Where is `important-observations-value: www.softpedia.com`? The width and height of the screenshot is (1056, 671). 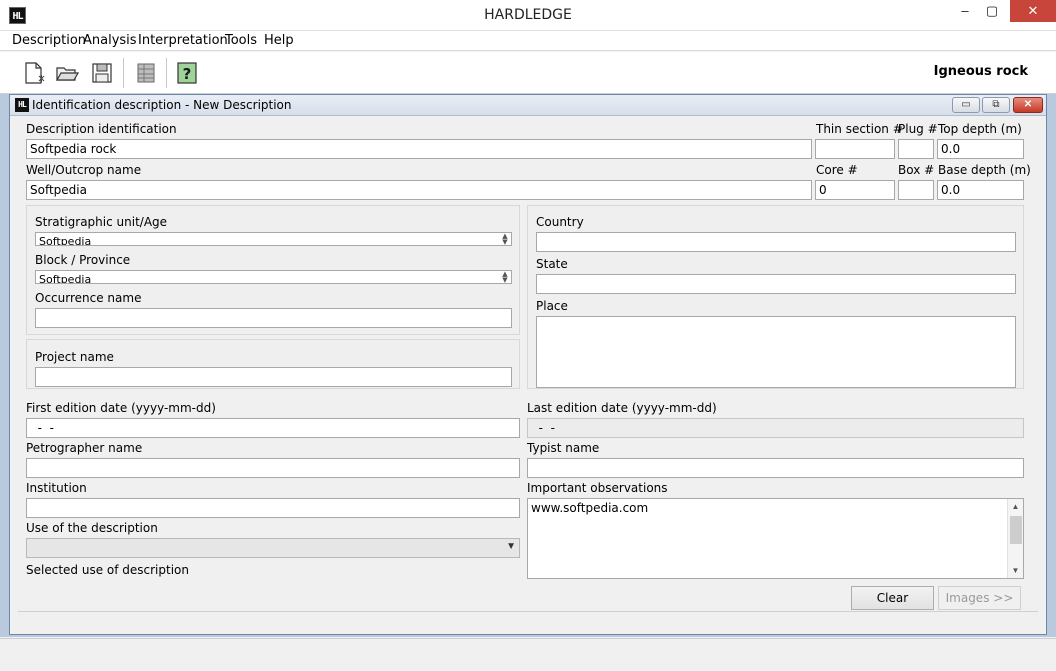
important-observations-value: www.softpedia.com is located at coordinates (590, 508).